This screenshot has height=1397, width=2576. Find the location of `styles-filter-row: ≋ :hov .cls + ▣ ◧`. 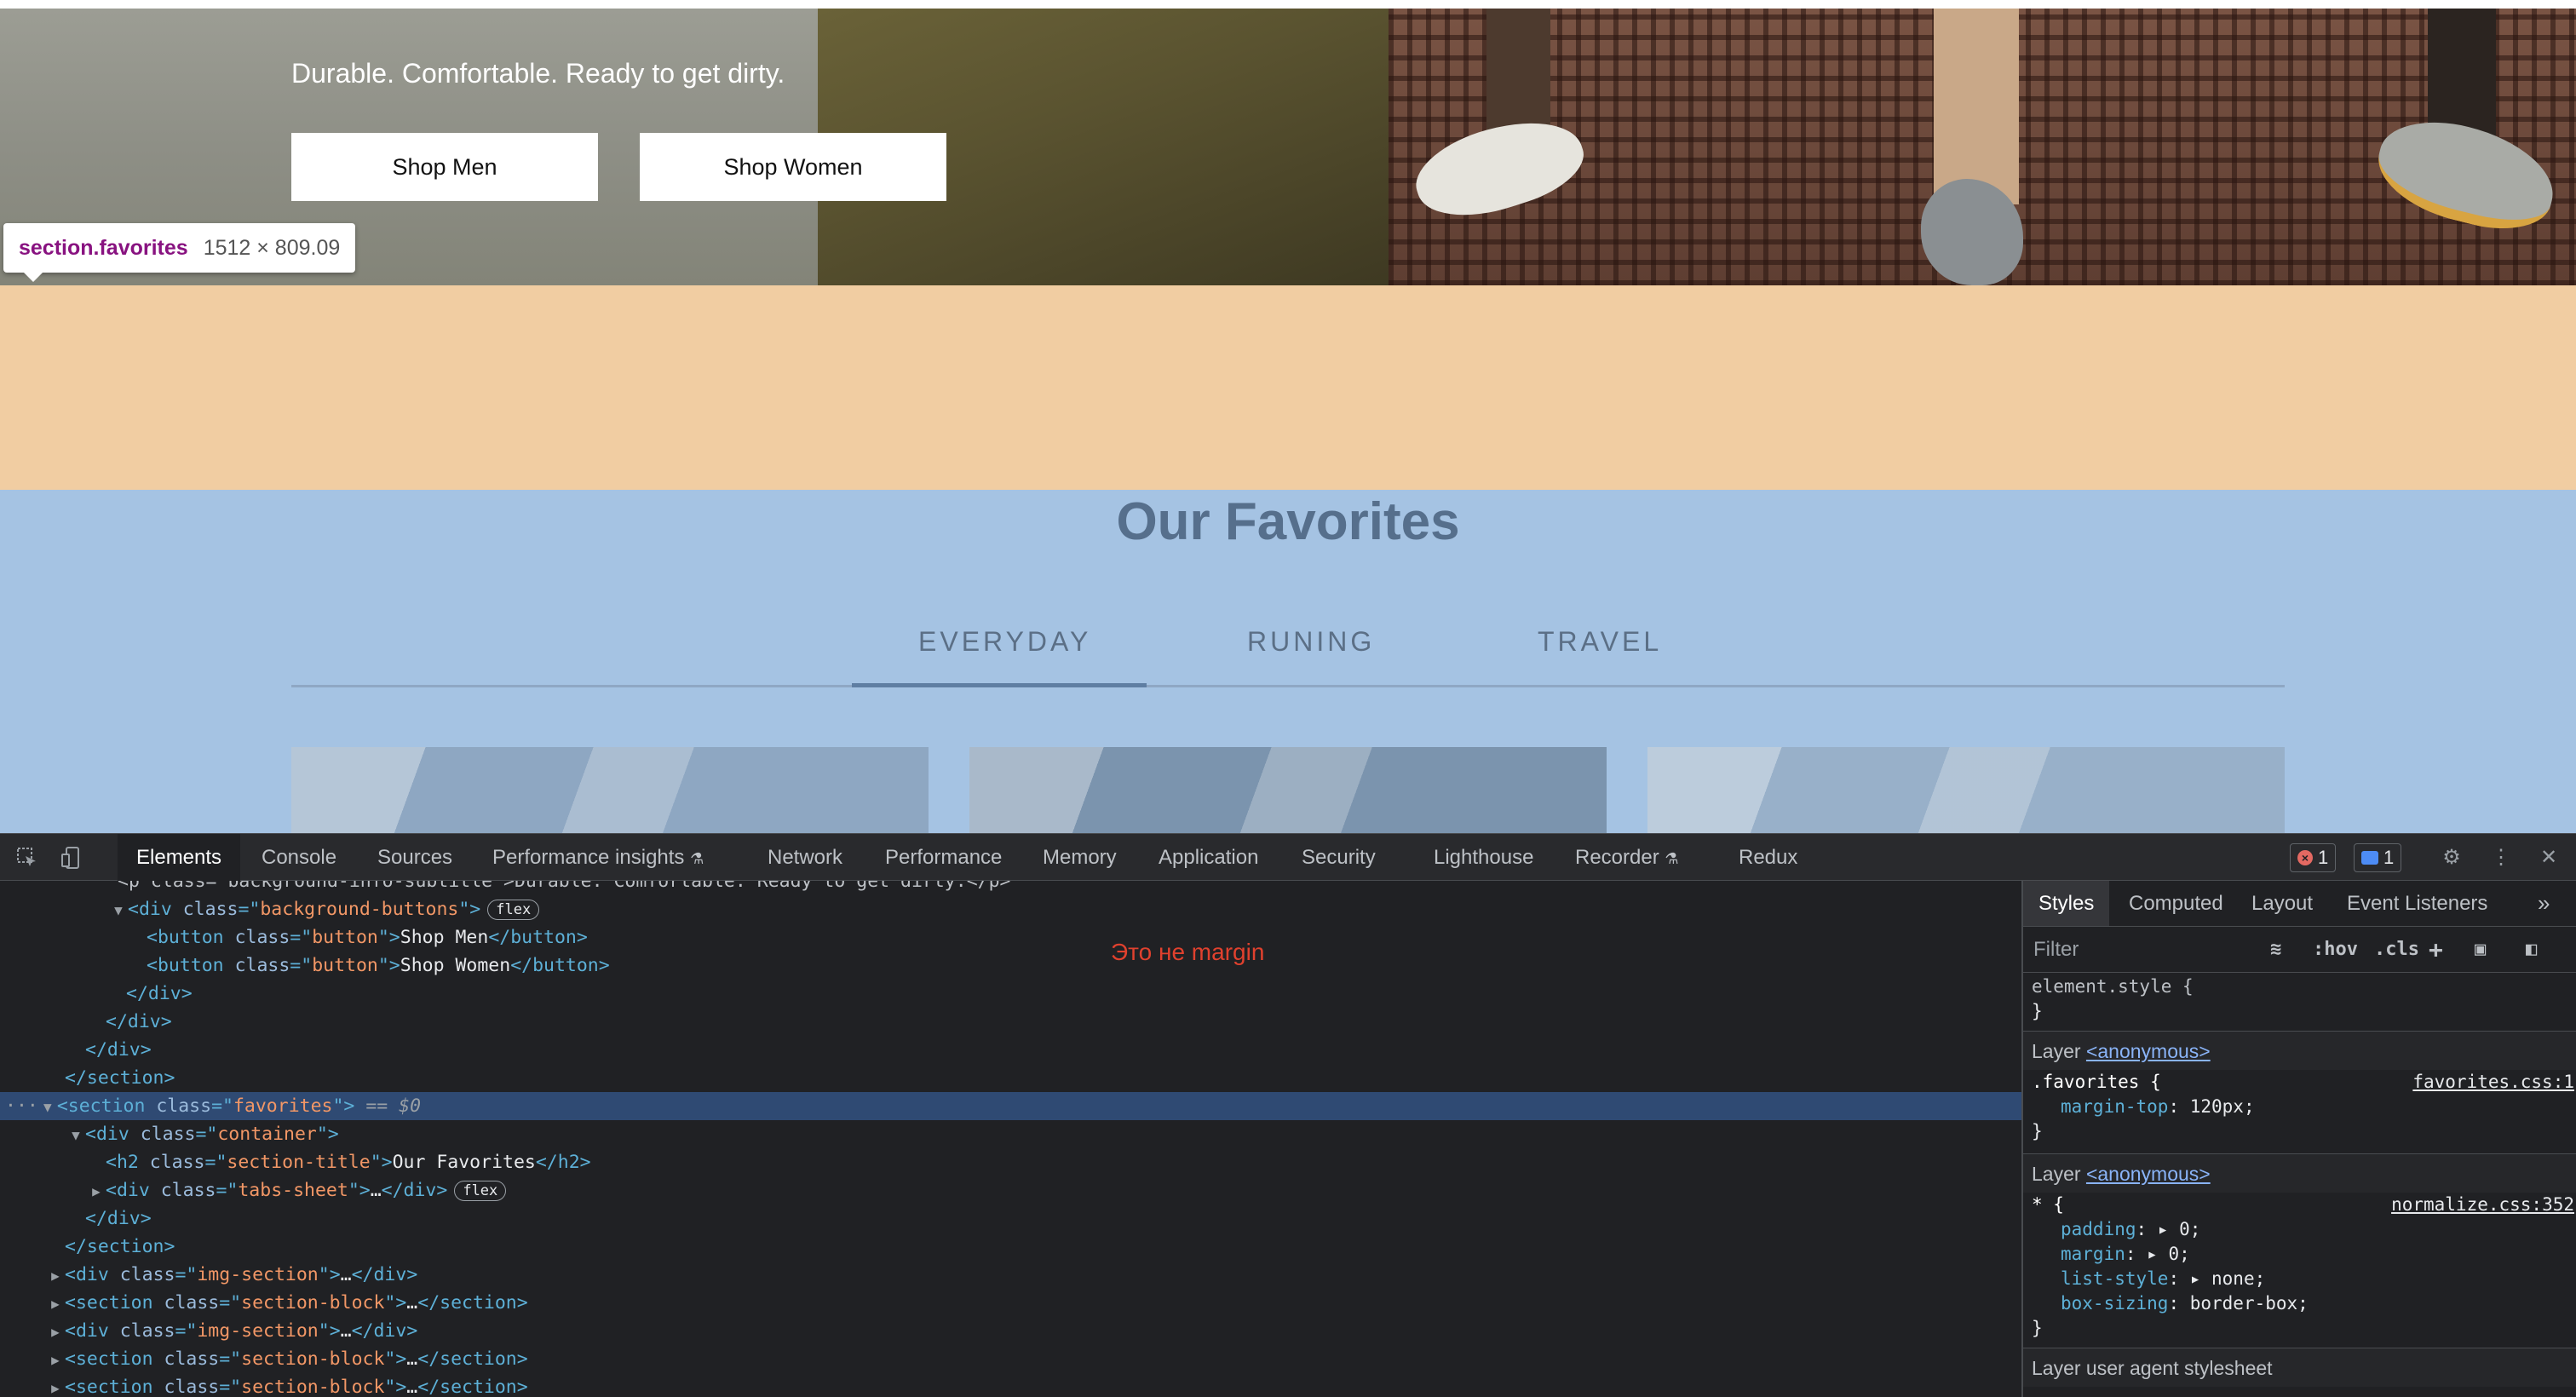

styles-filter-row: ≋ :hov .cls + ▣ ◧ is located at coordinates (2299, 950).